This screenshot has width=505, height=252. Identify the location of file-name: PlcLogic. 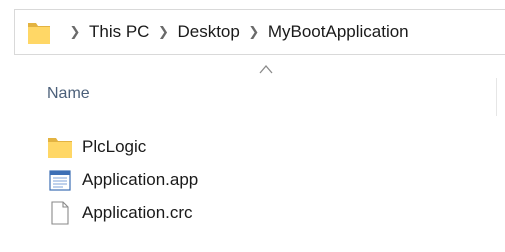
(114, 146).